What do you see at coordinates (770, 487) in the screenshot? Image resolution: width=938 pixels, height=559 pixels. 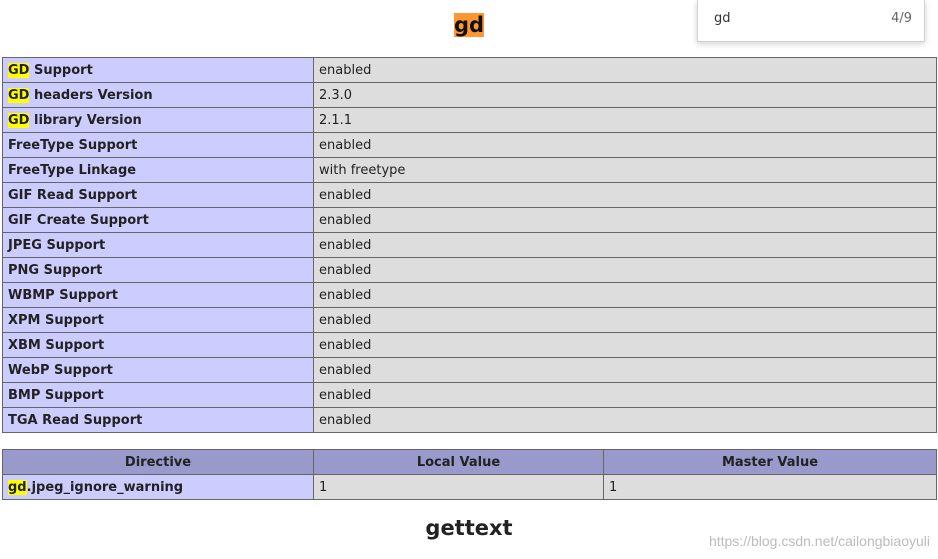 I see `directive-master-value: 1` at bounding box center [770, 487].